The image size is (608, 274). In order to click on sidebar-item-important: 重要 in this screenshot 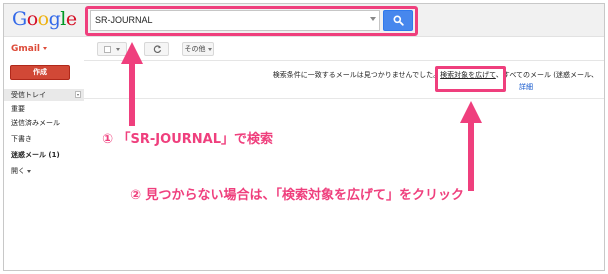, I will do `click(44, 109)`.